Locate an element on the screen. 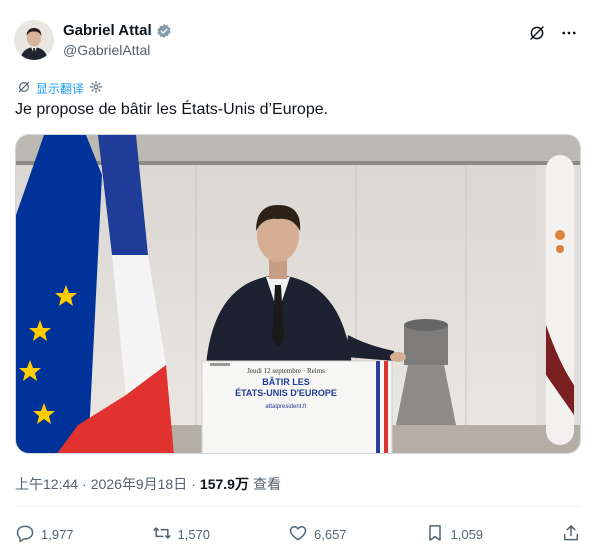 This screenshot has height=551, width=595. grok-small-icon is located at coordinates (24, 88).